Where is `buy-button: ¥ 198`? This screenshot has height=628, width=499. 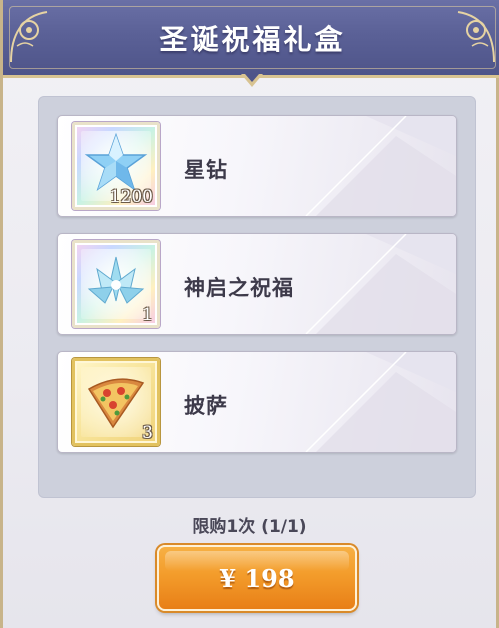
buy-button: ¥ 198 is located at coordinates (257, 578).